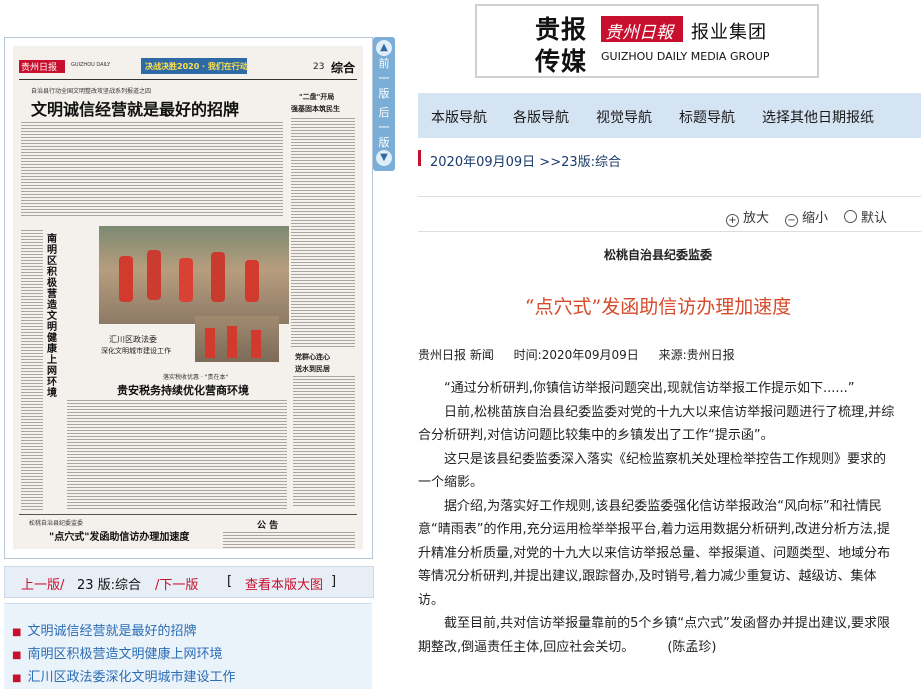 This screenshot has height=689, width=921. I want to click on zoom-controls: + 放大 − 缩小 默认, so click(669, 214).